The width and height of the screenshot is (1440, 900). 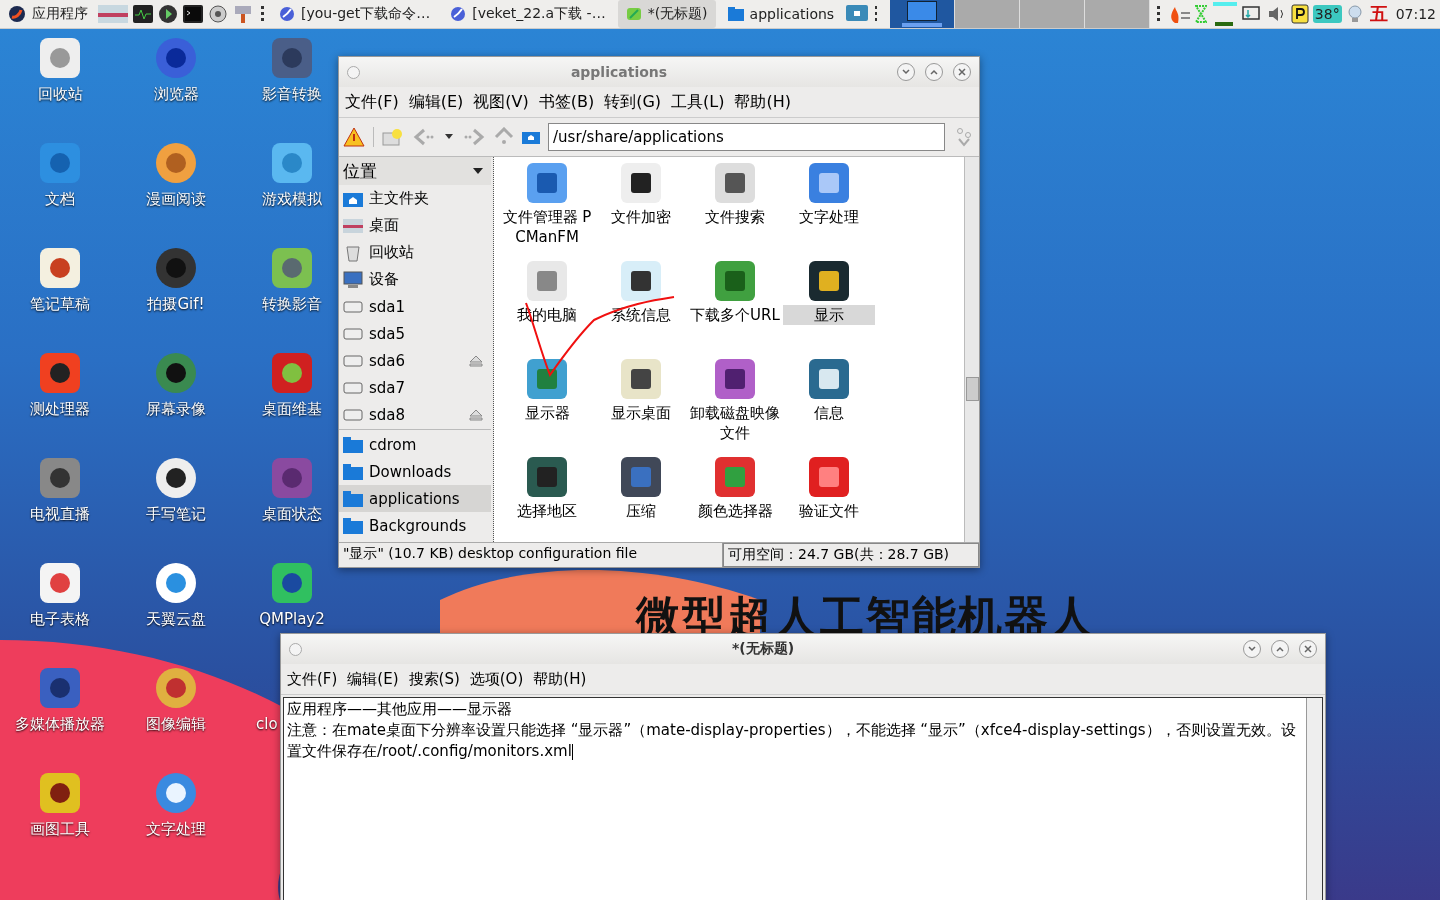 I want to click on home-folder-icon, so click(x=531, y=137).